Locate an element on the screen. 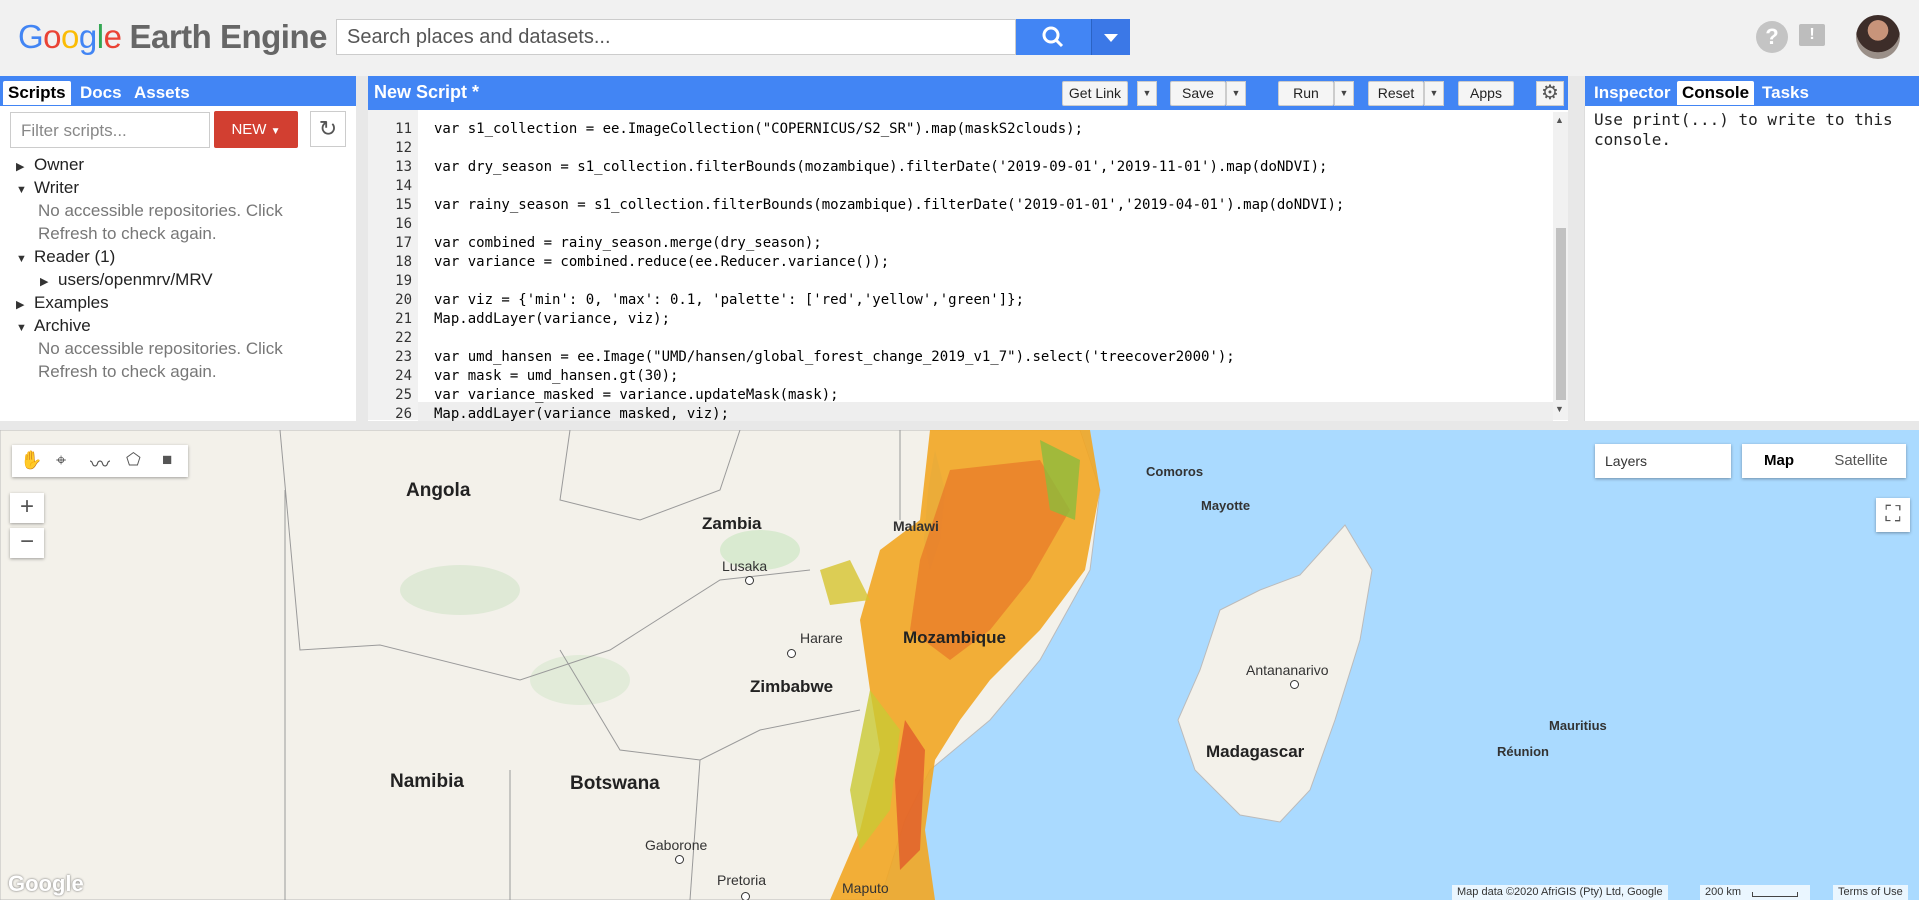  reset-button: Reset is located at coordinates (1396, 93).